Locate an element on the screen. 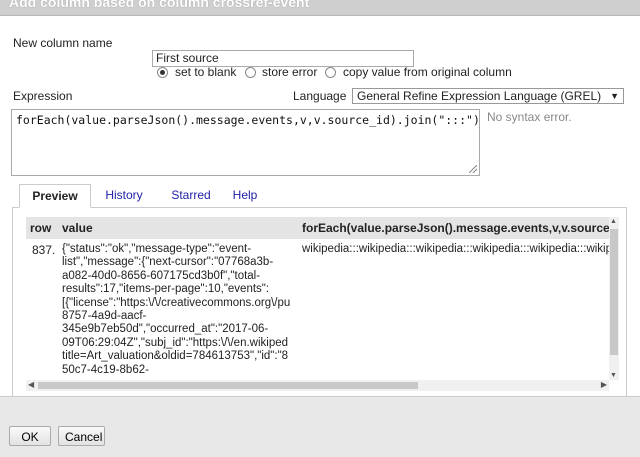  column-header-value: value is located at coordinates (77, 228).